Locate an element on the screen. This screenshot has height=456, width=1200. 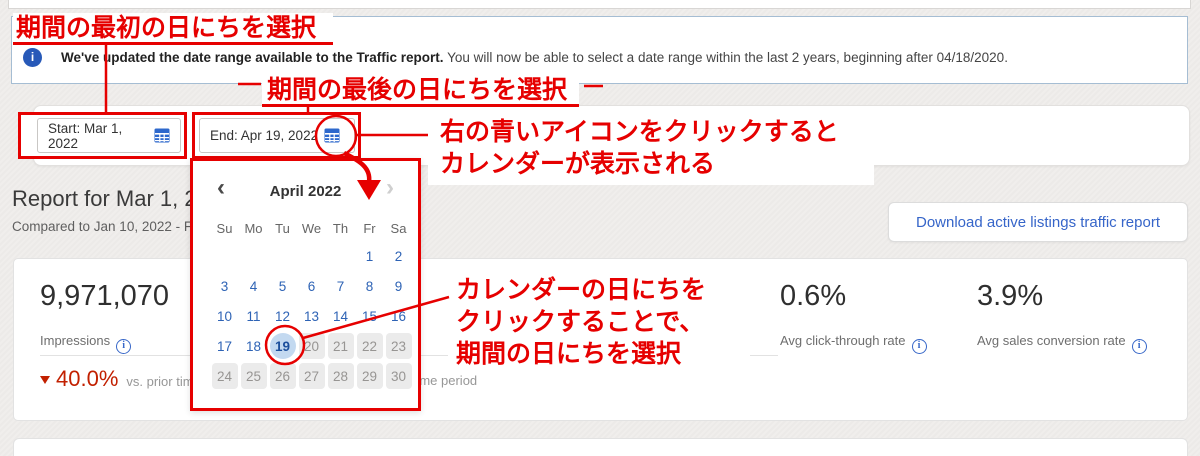
calendar-day-29: 29 is located at coordinates (369, 376).